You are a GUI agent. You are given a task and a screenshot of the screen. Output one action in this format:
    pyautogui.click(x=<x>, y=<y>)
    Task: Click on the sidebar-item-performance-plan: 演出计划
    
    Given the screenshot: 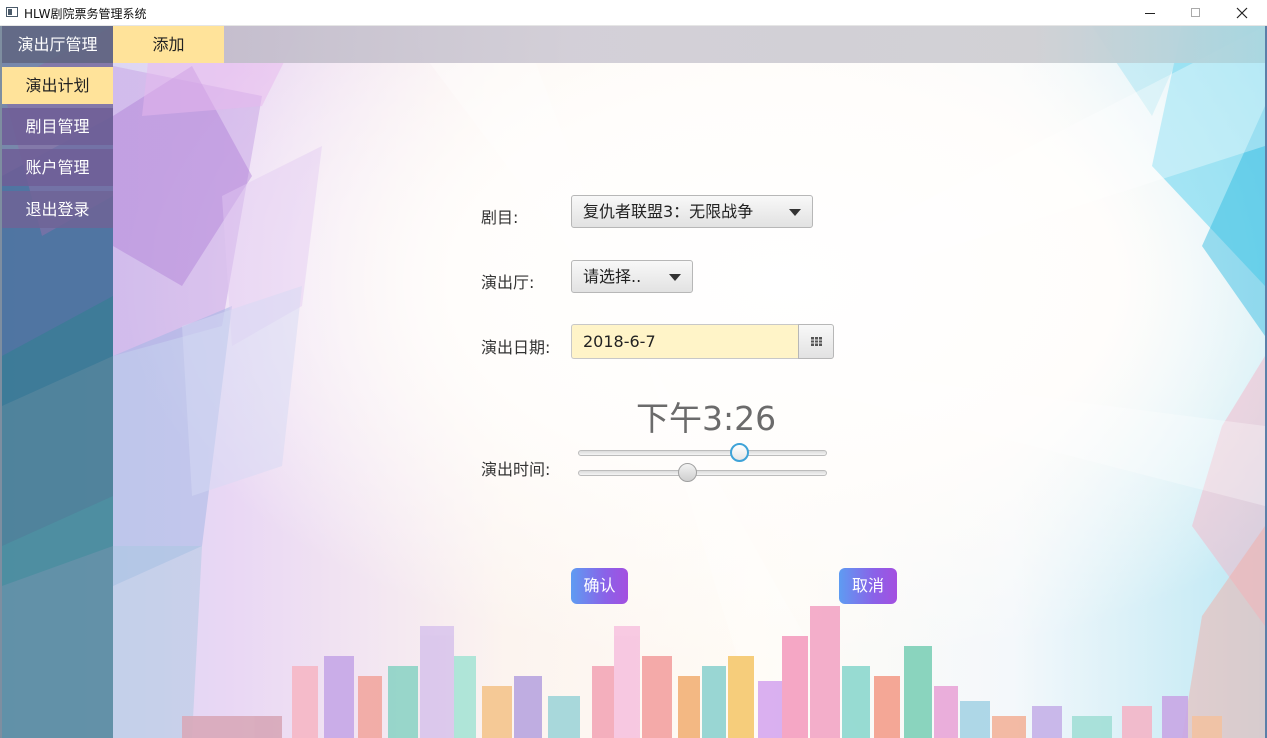 What is the action you would take?
    pyautogui.click(x=57, y=85)
    